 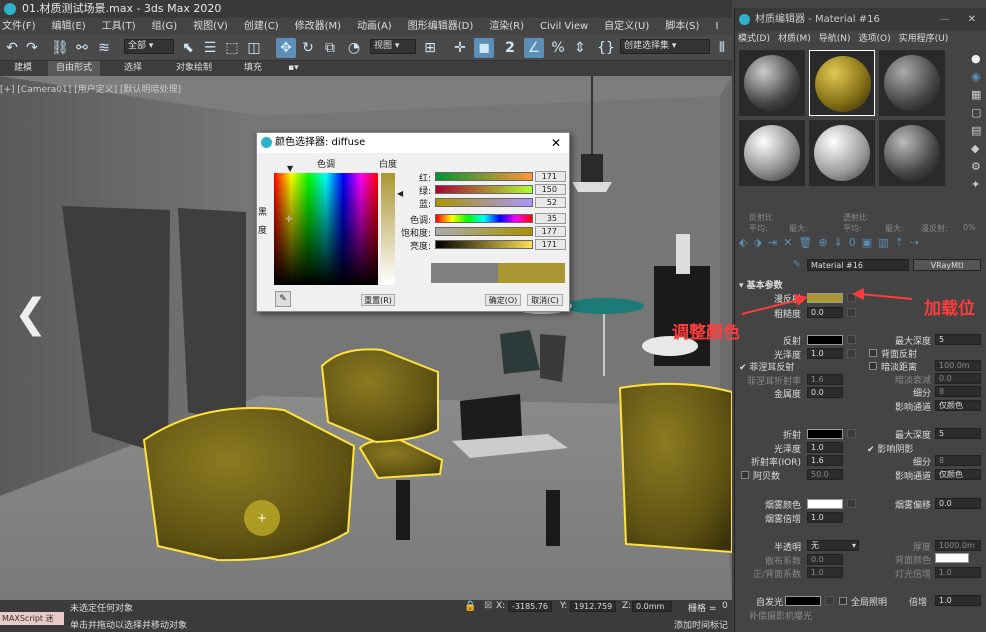 What do you see at coordinates (430, 48) in the screenshot?
I see `pivot-center-icon: ⊞` at bounding box center [430, 48].